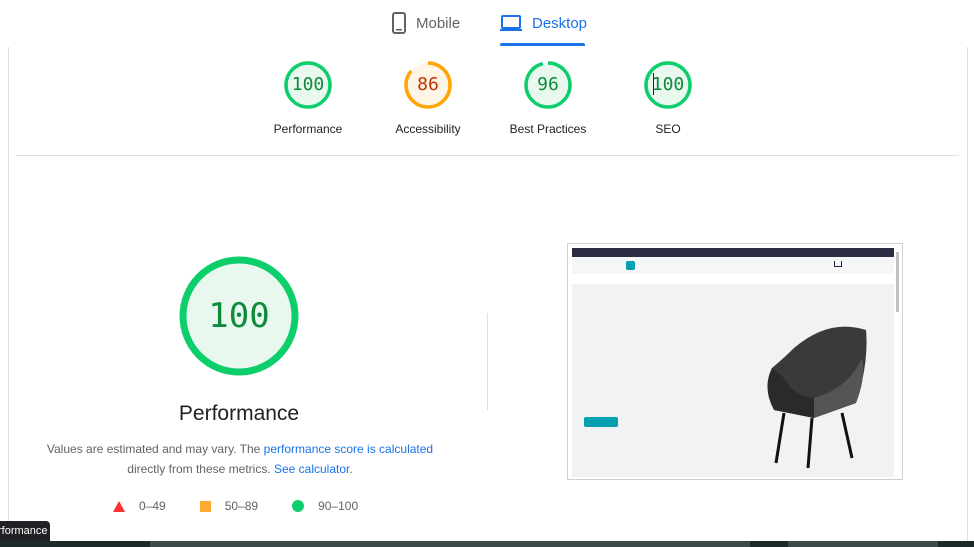 The width and height of the screenshot is (974, 547). What do you see at coordinates (733, 252) in the screenshot?
I see `thumb-topbar` at bounding box center [733, 252].